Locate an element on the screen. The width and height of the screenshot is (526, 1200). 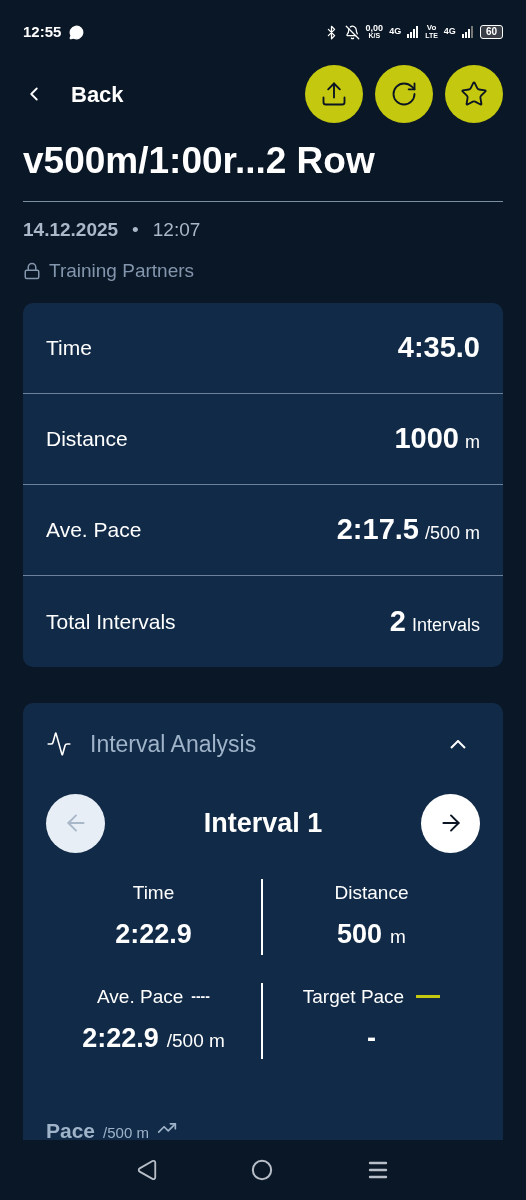
interval-stat-value: 500 is located at coordinates (360, 934).